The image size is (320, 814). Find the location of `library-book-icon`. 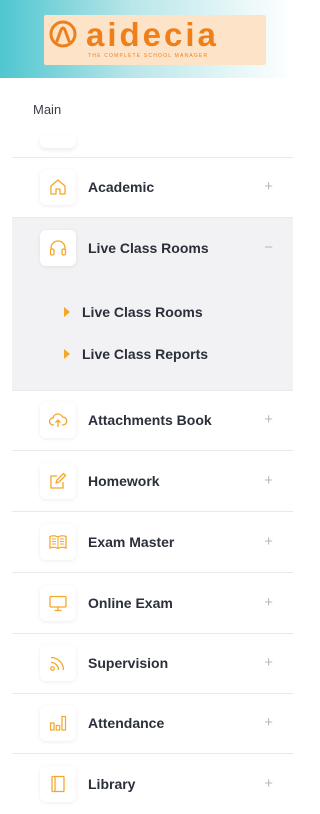

library-book-icon is located at coordinates (58, 784).